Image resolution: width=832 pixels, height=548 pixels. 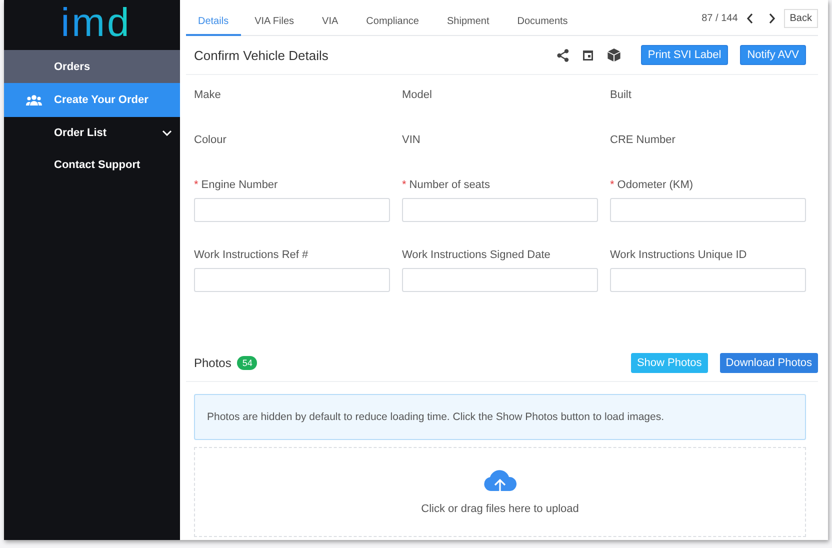 I want to click on field-label: * Engine Number, so click(x=236, y=185).